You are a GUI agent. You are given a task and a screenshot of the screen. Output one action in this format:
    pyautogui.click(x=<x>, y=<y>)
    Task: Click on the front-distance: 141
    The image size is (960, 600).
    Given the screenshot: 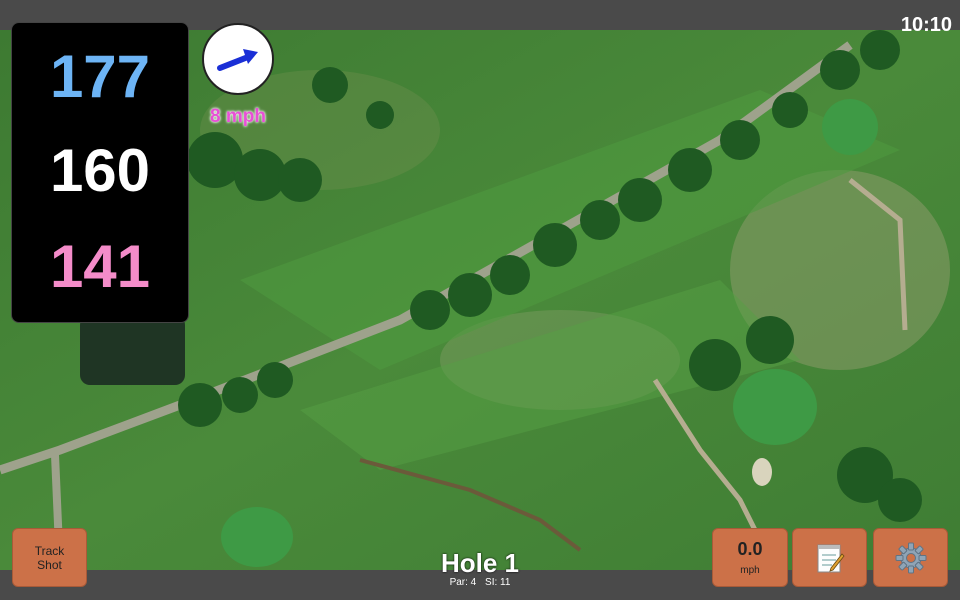 What is the action you would take?
    pyautogui.click(x=100, y=266)
    